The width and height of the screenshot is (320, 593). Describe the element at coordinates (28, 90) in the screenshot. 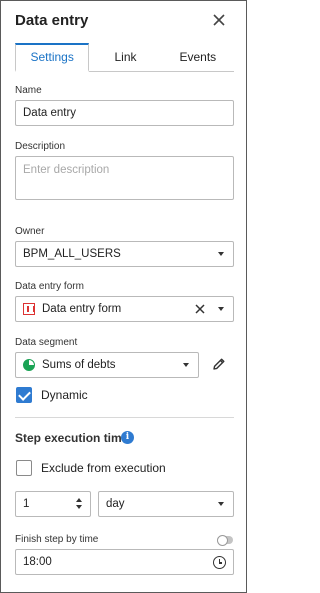

I see `name-label: Name` at that location.